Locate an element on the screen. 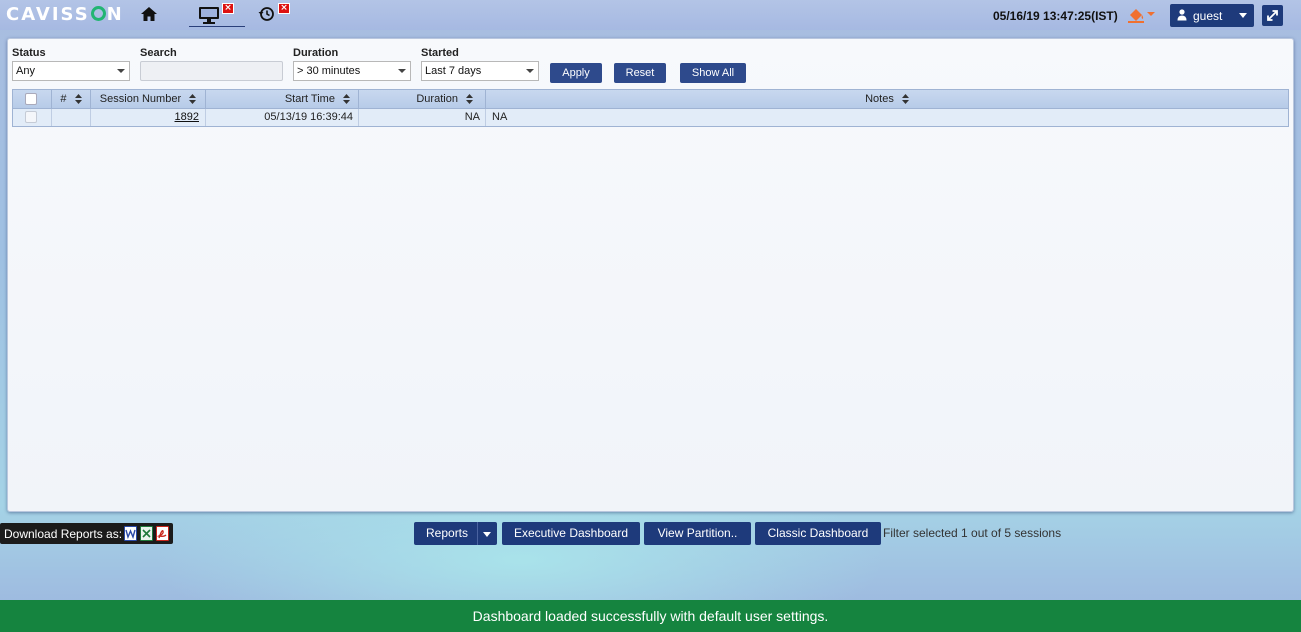  filter-status-text: Filter selected 1 out of 5 sessions is located at coordinates (972, 533).